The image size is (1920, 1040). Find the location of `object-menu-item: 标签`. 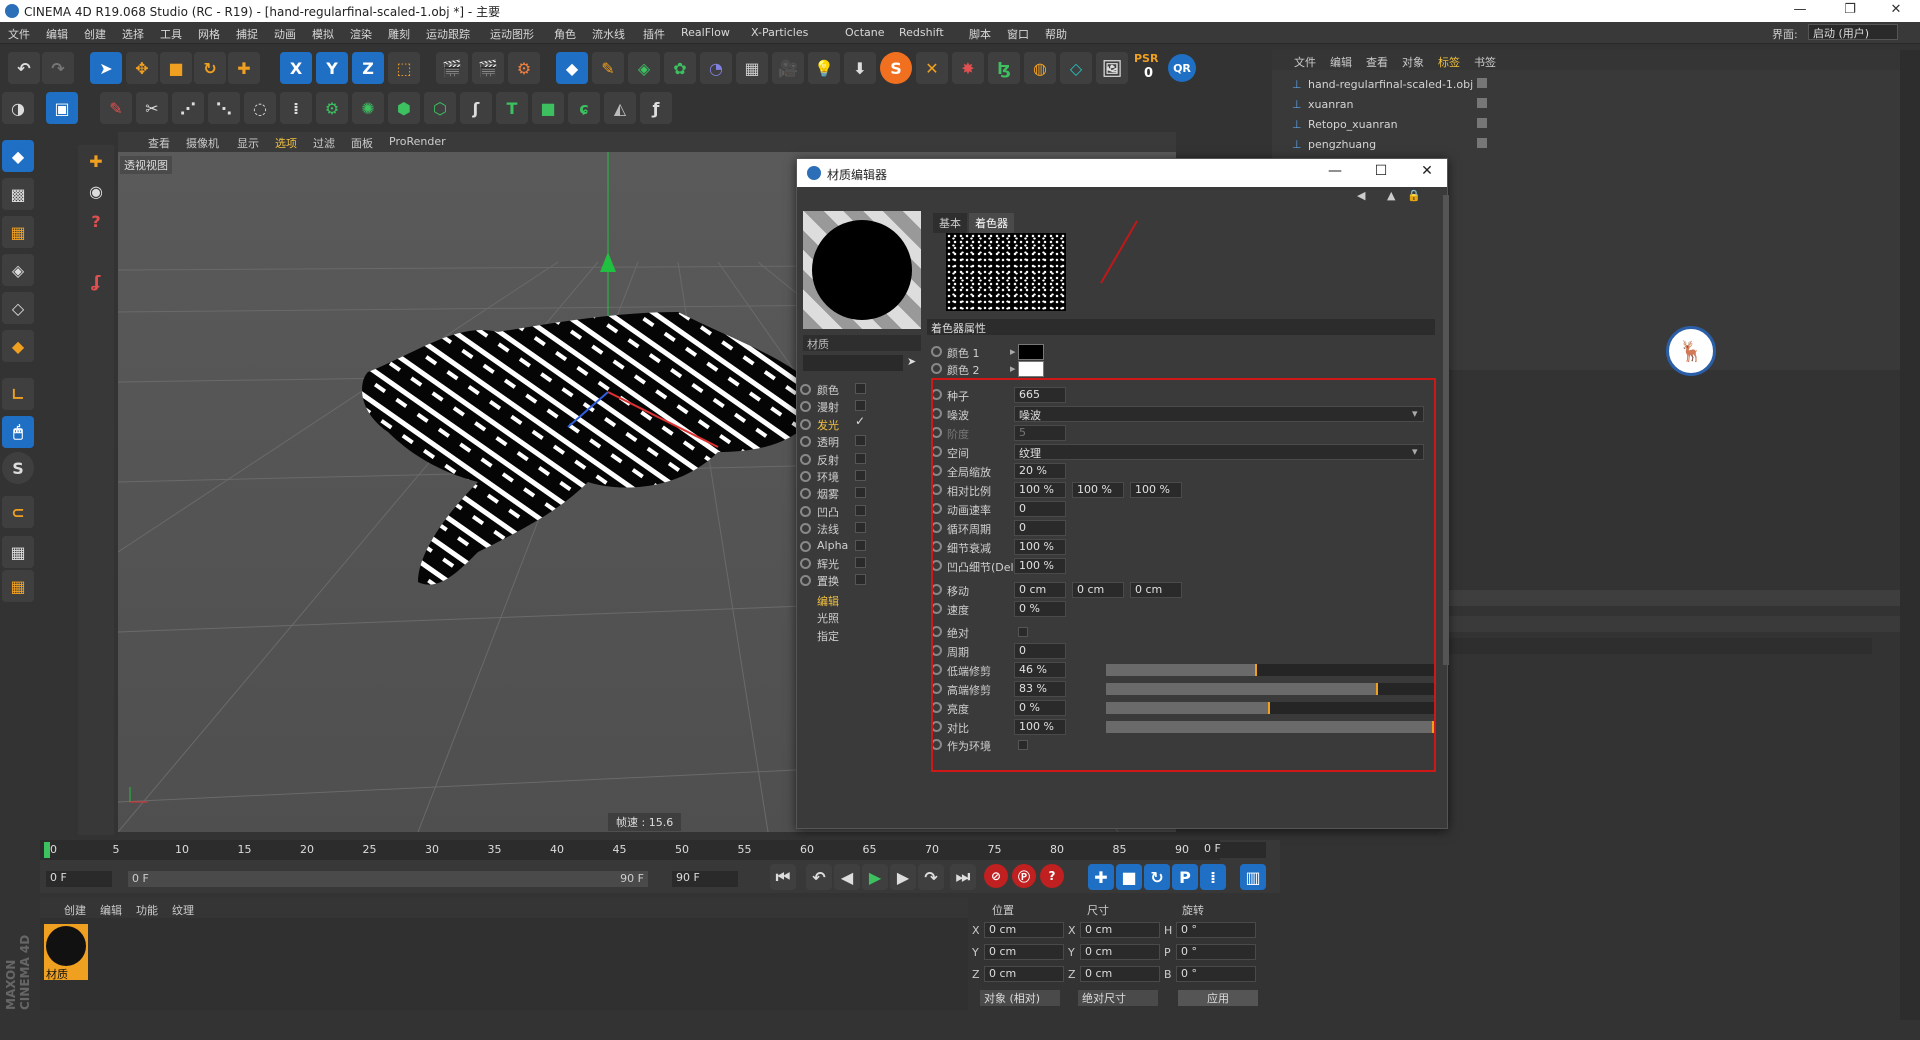

object-menu-item: 标签 is located at coordinates (1449, 62).